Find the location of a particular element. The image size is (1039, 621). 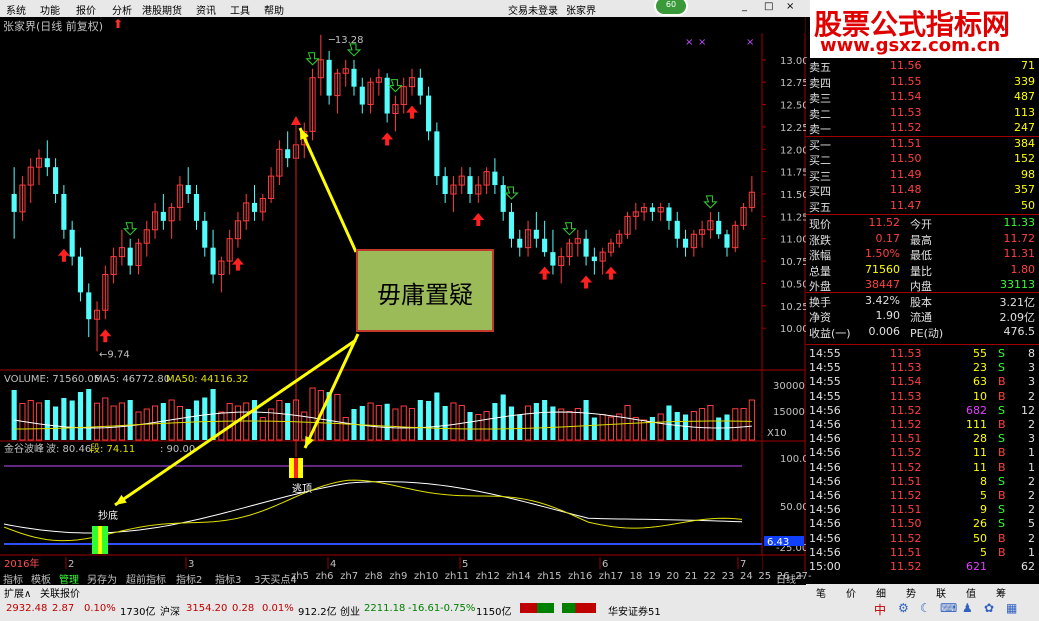

tick-volume: 621 is located at coordinates (976, 566).